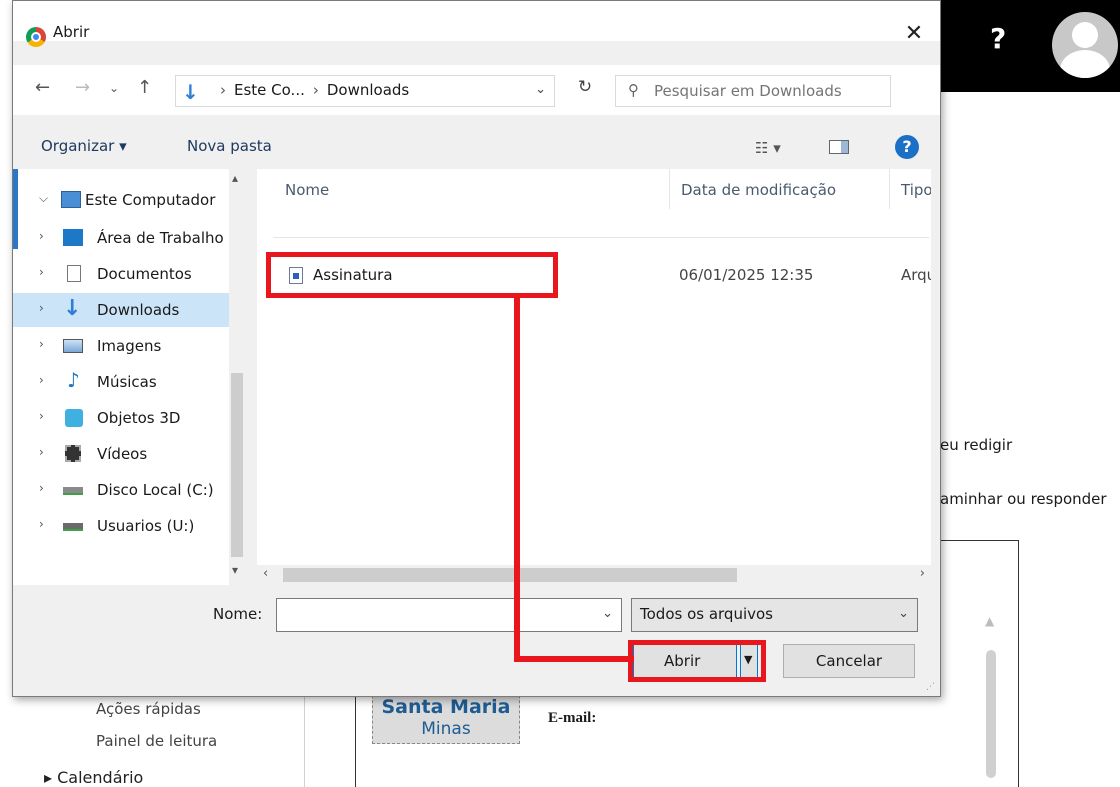 Image resolution: width=1120 pixels, height=787 pixels. What do you see at coordinates (121, 418) in the screenshot?
I see `tree-item-objetos-3d: › Objetos 3D` at bounding box center [121, 418].